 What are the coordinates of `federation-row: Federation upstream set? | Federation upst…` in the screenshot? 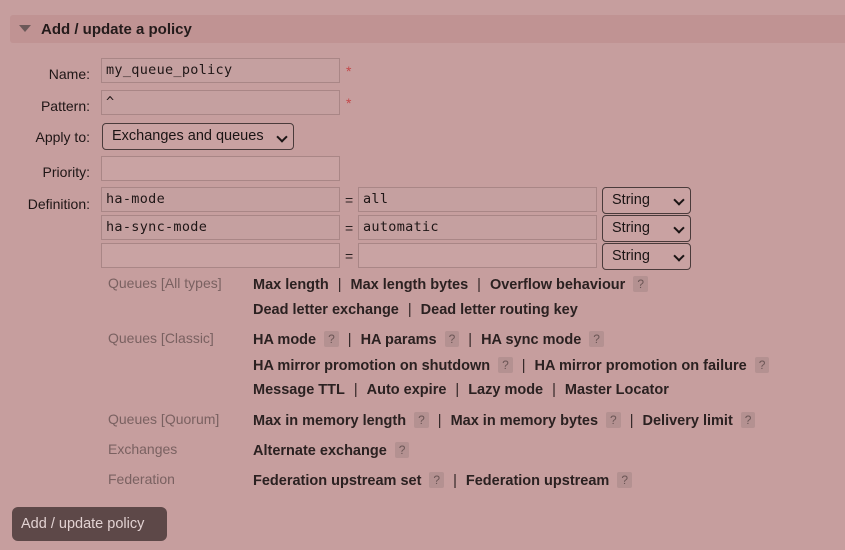 It's located at (442, 480).